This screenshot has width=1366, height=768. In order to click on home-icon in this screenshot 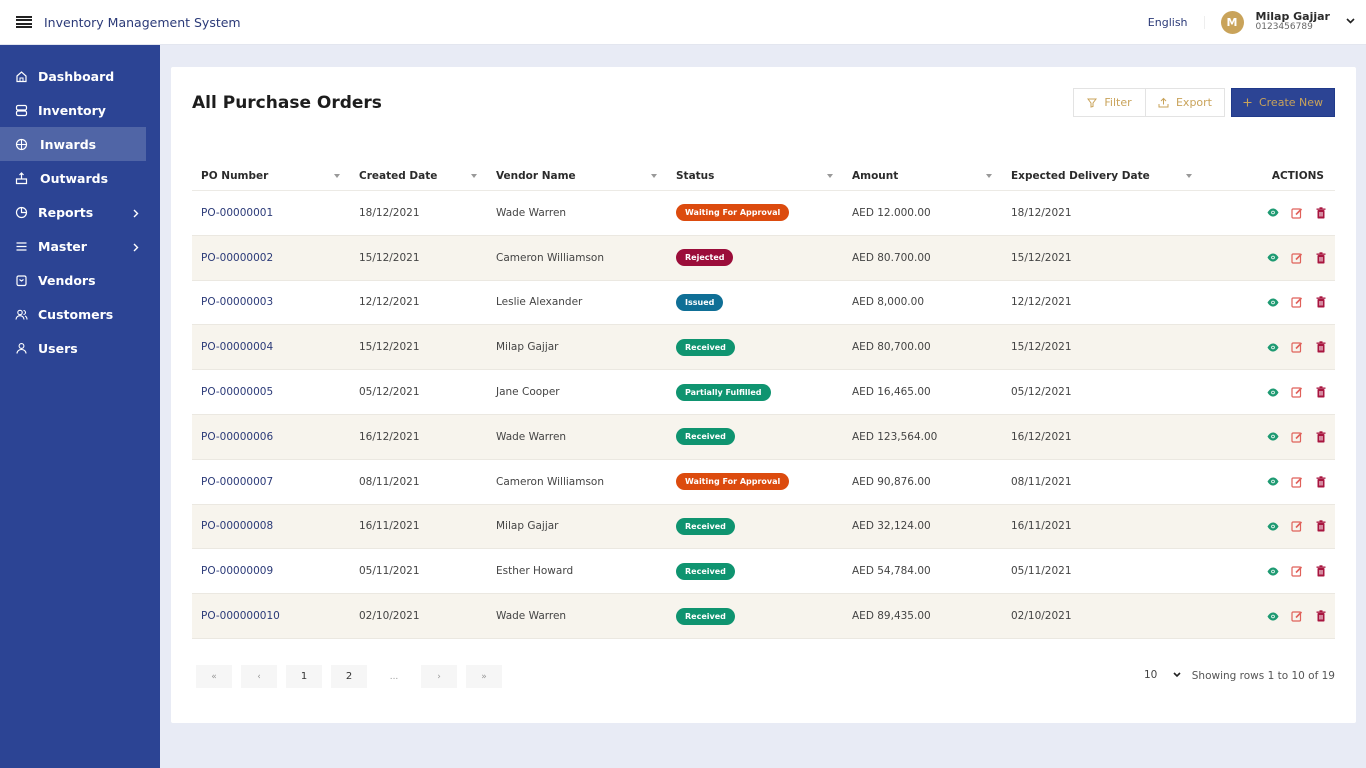, I will do `click(21, 76)`.